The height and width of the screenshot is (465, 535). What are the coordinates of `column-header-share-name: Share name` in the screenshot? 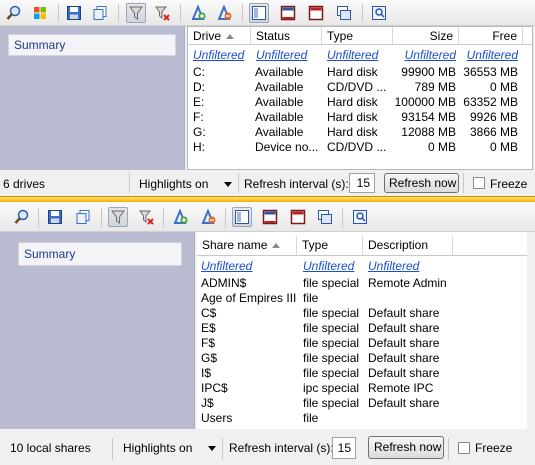 It's located at (247, 245).